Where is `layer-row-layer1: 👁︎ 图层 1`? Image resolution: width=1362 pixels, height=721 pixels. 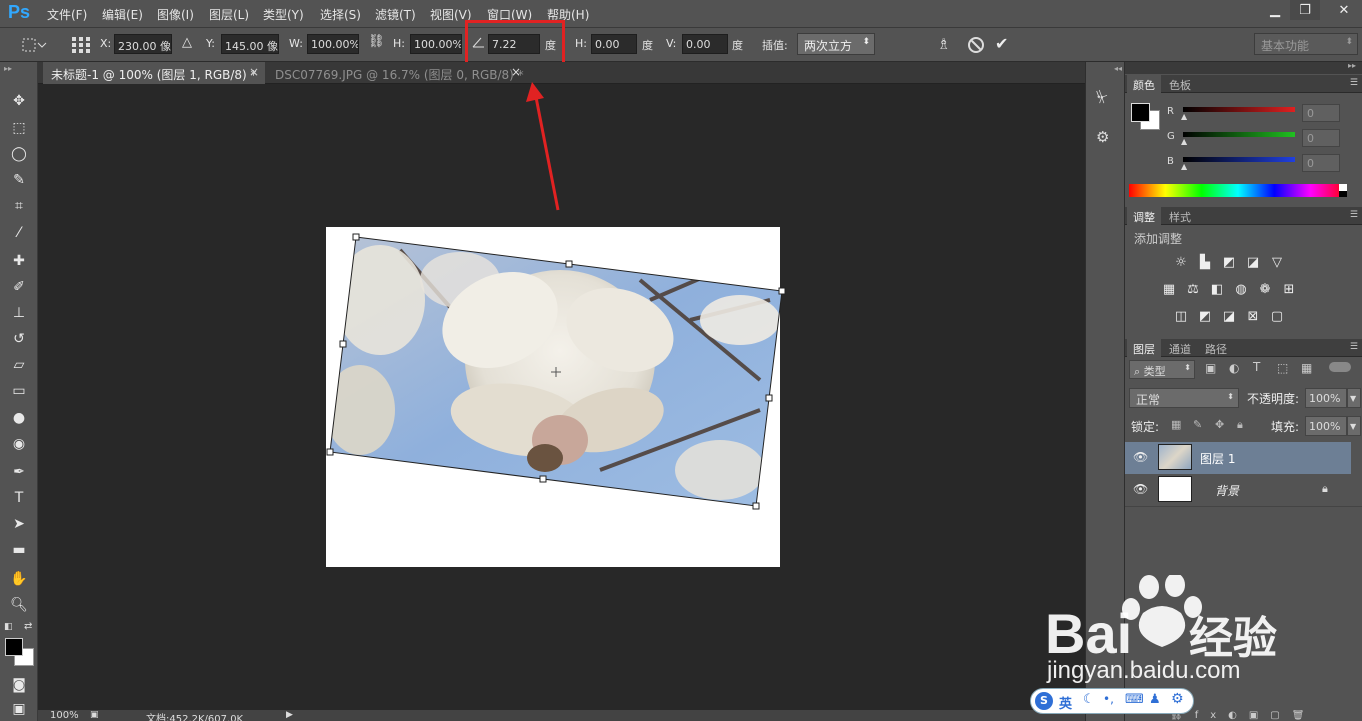 layer-row-layer1: 👁︎ 图层 1 is located at coordinates (1238, 458).